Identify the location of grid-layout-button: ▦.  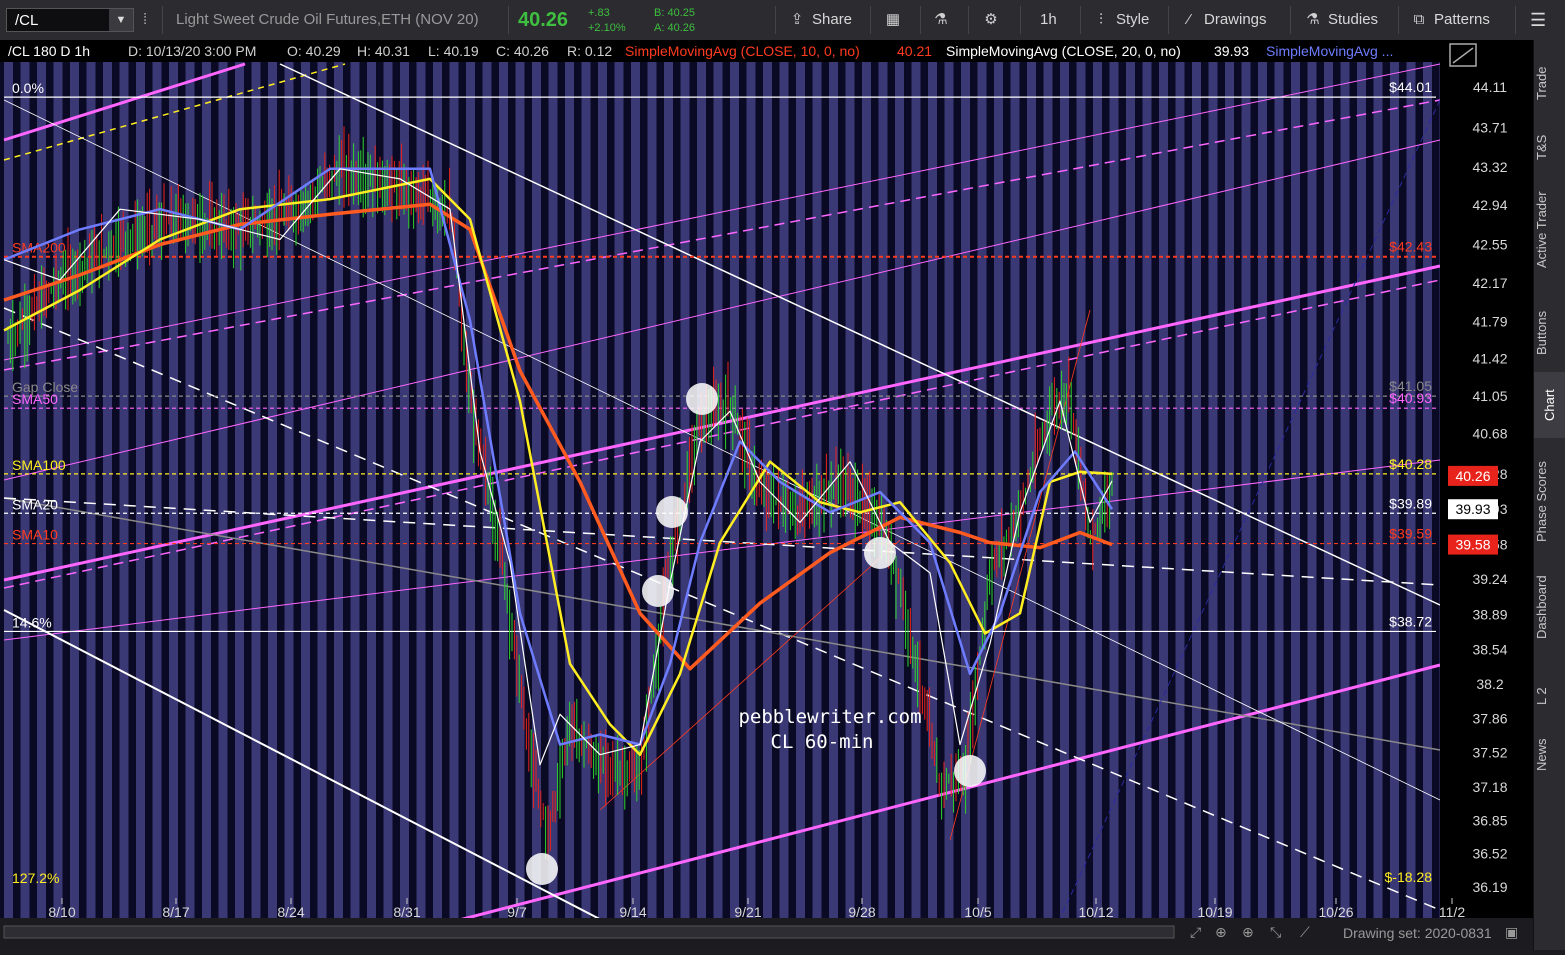
(896, 20).